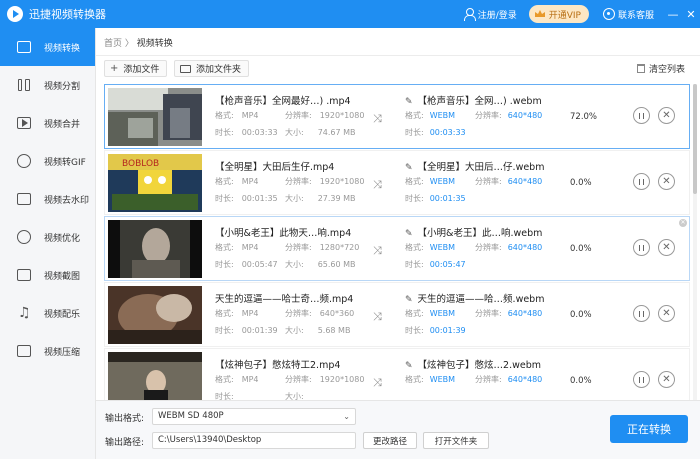  I want to click on folder-icon, so click(185, 68).